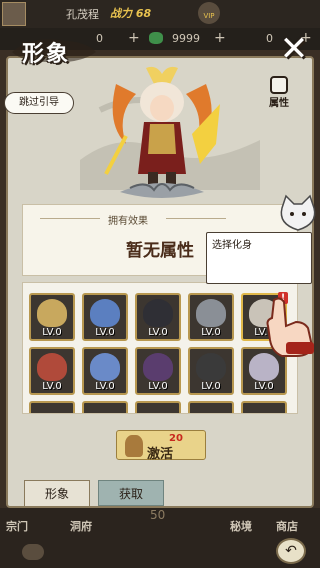  I want to click on guide-bubble-text: 选择化身, so click(232, 245).